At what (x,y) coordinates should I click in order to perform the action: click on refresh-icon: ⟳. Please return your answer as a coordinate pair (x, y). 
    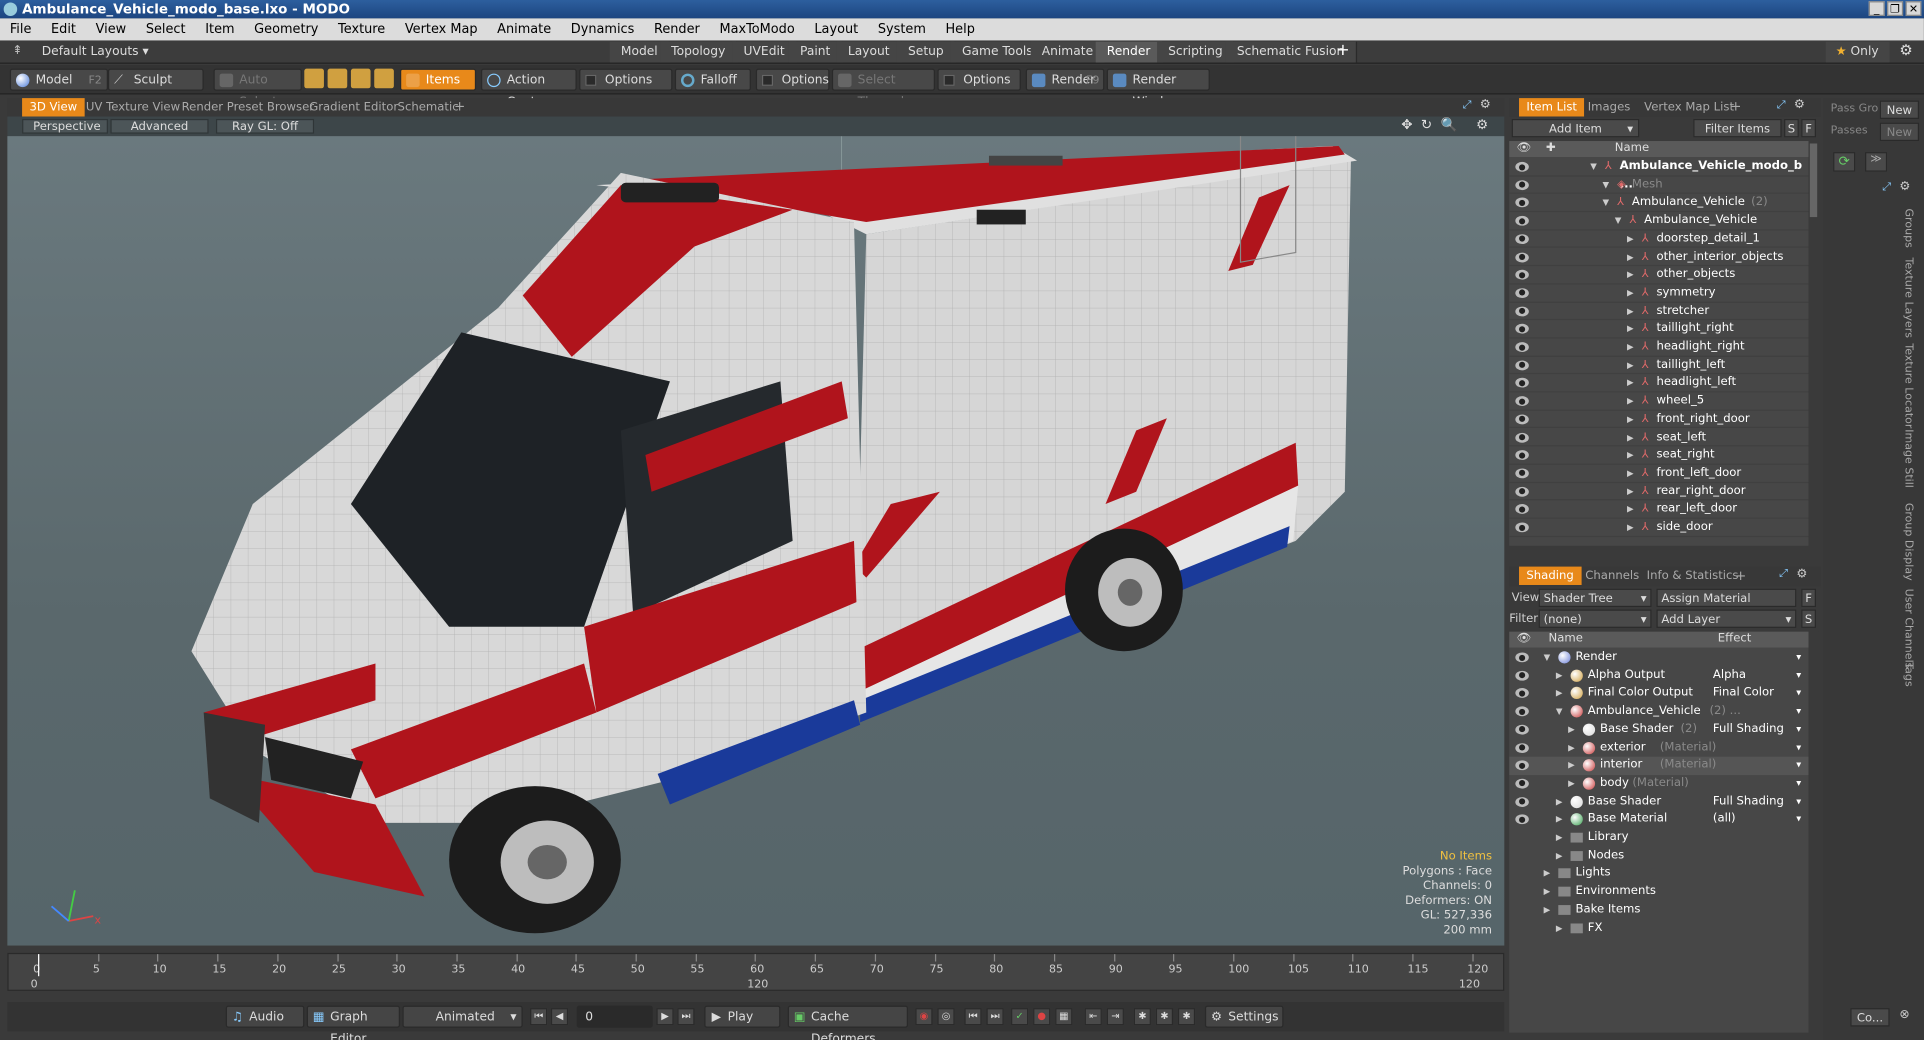
    Looking at the image, I should click on (1844, 162).